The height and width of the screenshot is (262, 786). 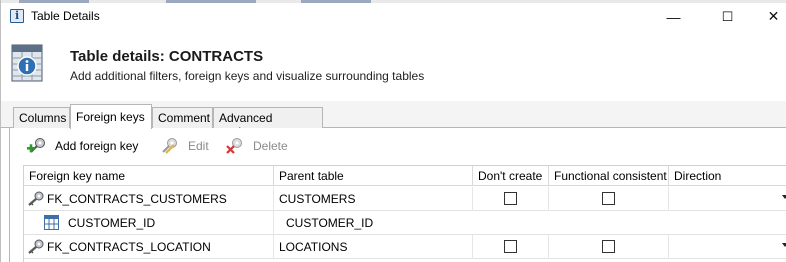 I want to click on window-title: Table Details, so click(x=65, y=16).